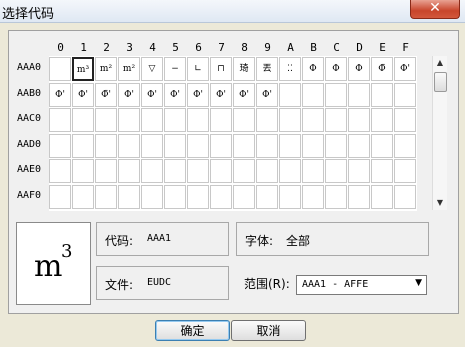 The image size is (465, 347). What do you see at coordinates (268, 330) in the screenshot?
I see `cancel-button: 取消` at bounding box center [268, 330].